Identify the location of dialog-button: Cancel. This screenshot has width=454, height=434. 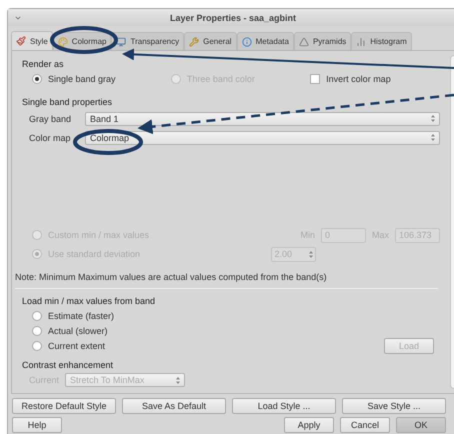
(365, 425).